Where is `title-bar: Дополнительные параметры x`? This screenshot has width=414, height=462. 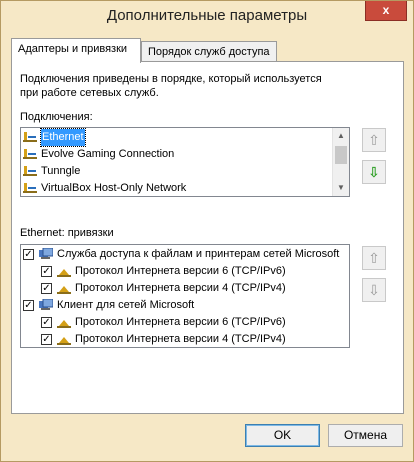
title-bar: Дополнительные параметры x is located at coordinates (207, 16).